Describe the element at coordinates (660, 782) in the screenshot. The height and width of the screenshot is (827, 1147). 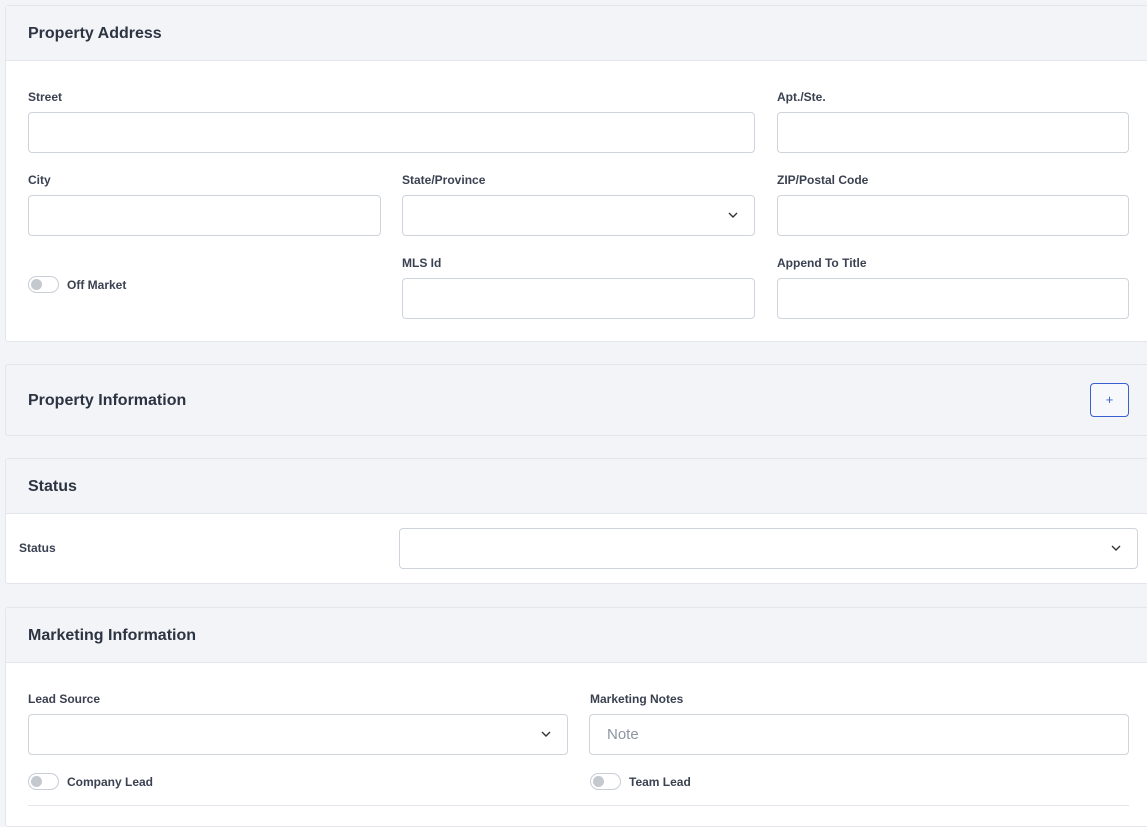
I see `team-lead-label: Team Lead` at that location.